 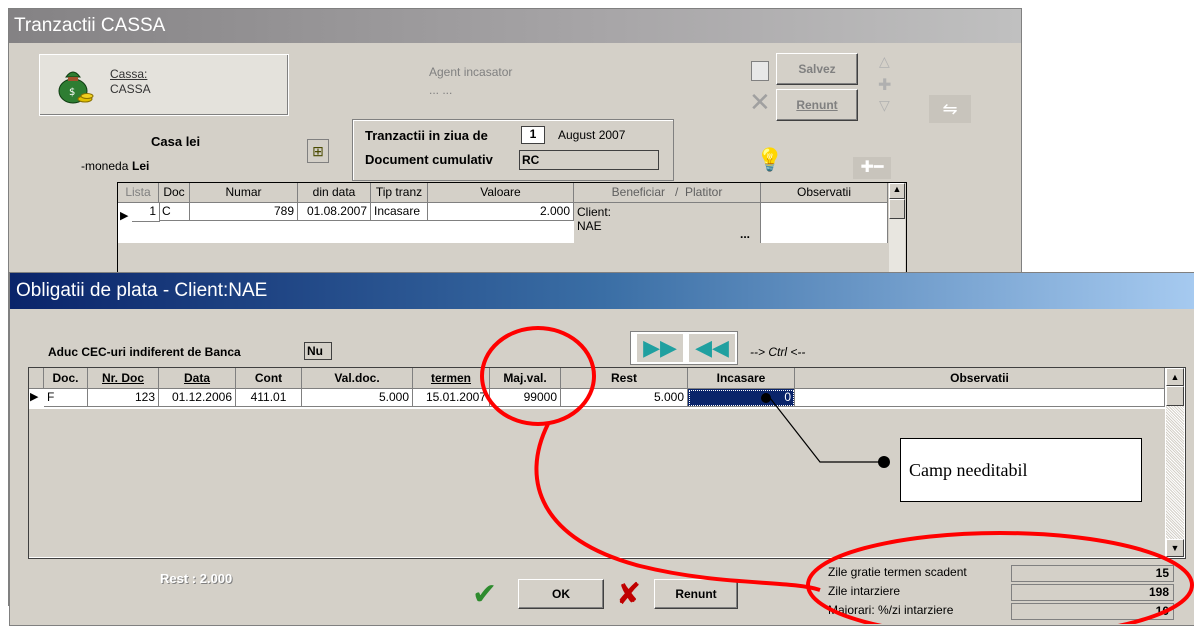 What do you see at coordinates (884, 462) in the screenshot?
I see `callout-dot-end` at bounding box center [884, 462].